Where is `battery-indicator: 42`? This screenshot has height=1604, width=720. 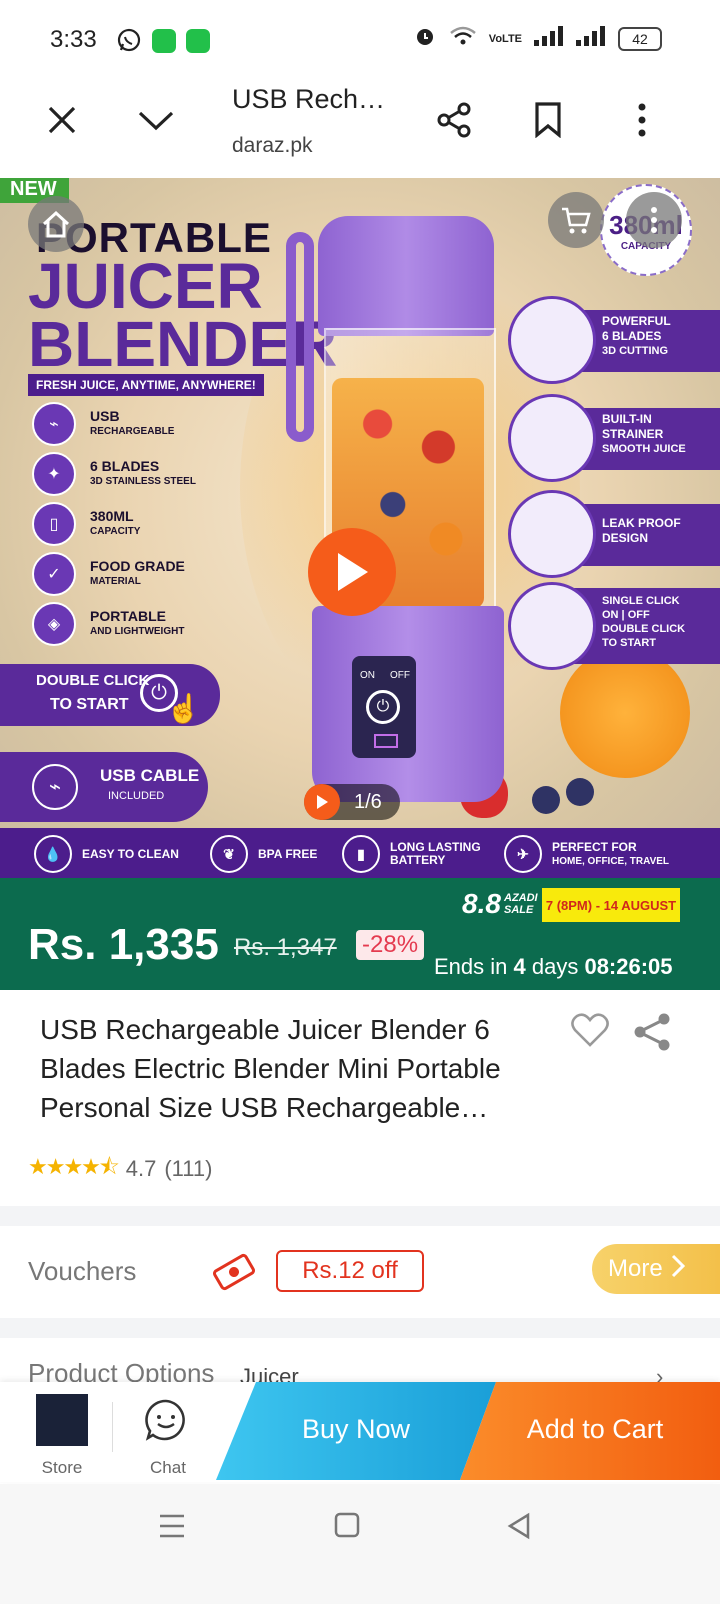 battery-indicator: 42 is located at coordinates (640, 39).